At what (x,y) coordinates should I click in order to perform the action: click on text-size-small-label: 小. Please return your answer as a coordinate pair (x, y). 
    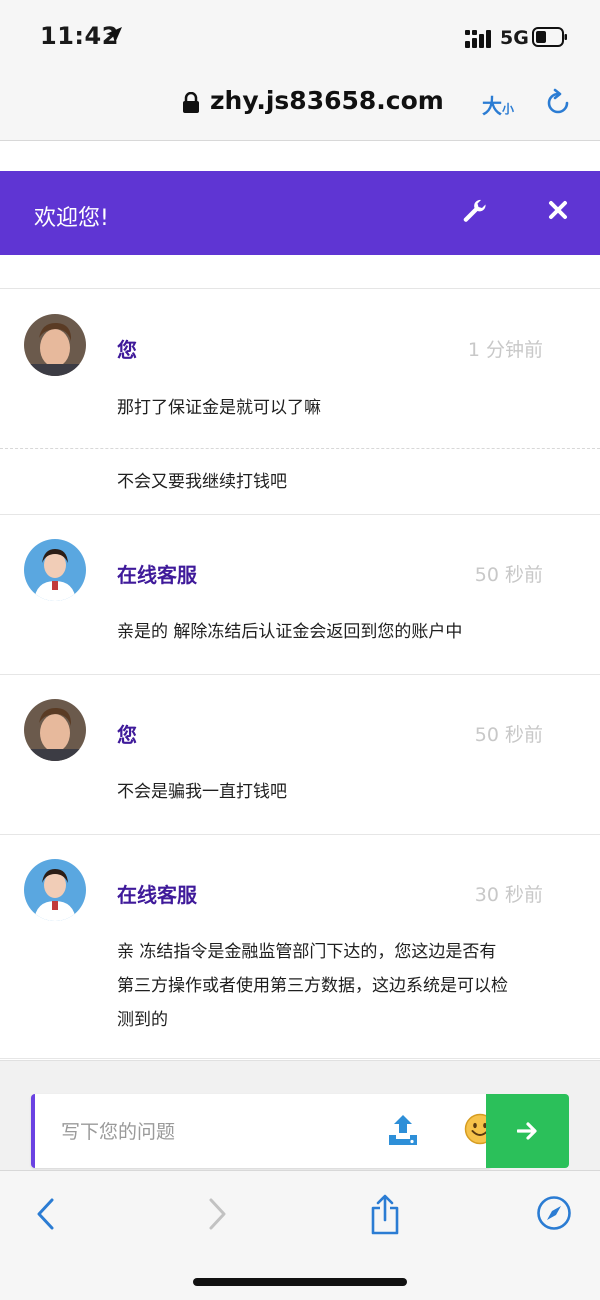
    Looking at the image, I should click on (508, 109).